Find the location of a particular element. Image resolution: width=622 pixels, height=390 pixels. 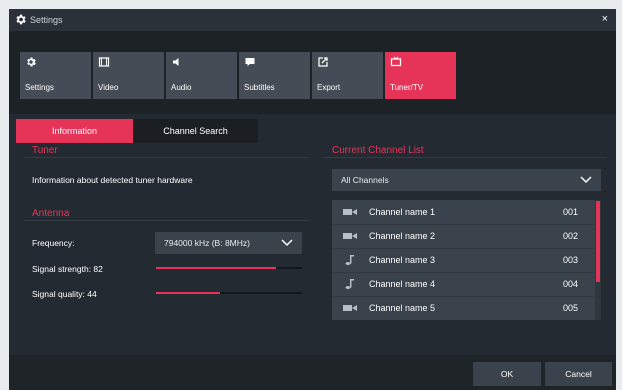

channel-name: Channel name 4 is located at coordinates (402, 284).